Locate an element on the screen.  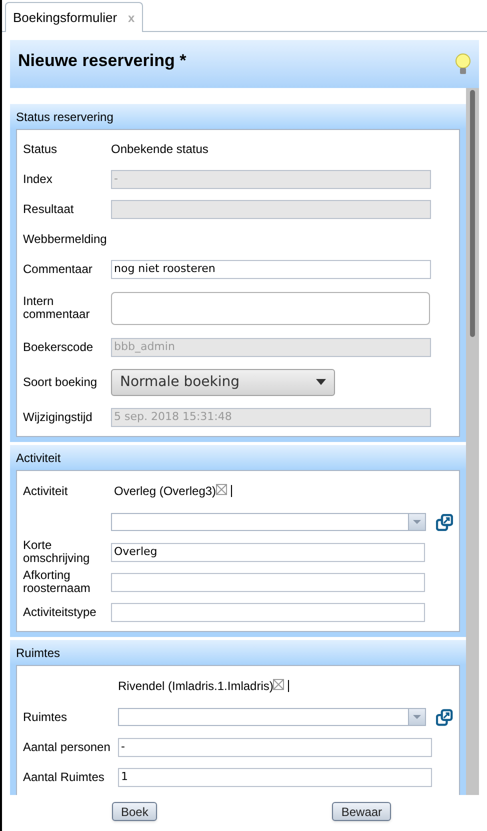
field-label: Aantal Ruimtes is located at coordinates (63, 777).